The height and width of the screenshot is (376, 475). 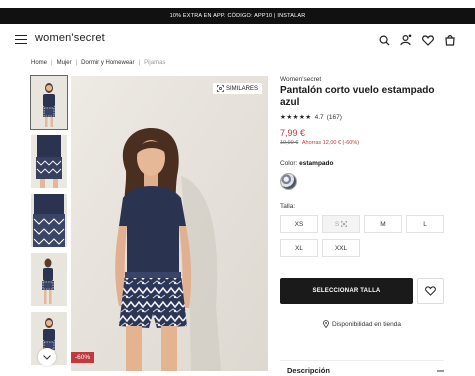 What do you see at coordinates (406, 40) in the screenshot?
I see `user-icon` at bounding box center [406, 40].